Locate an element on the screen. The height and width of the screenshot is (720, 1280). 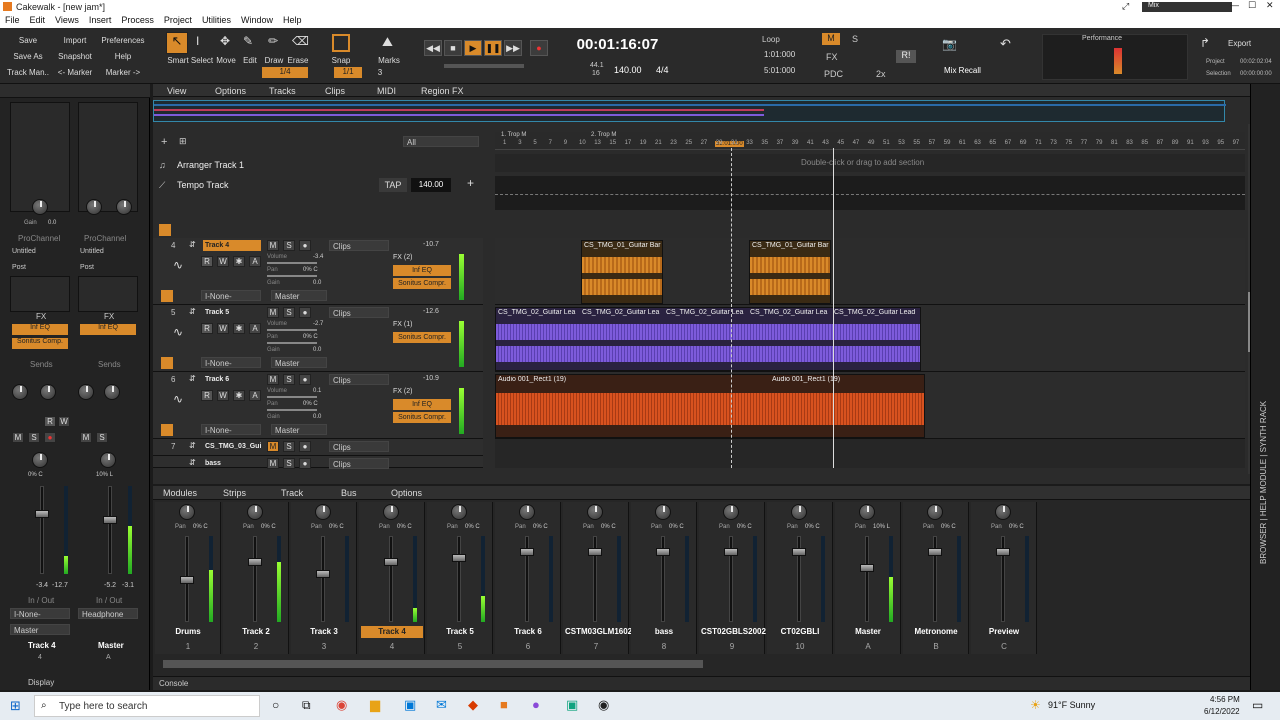
marker-2: 2. Trop M is located at coordinates (603, 135).